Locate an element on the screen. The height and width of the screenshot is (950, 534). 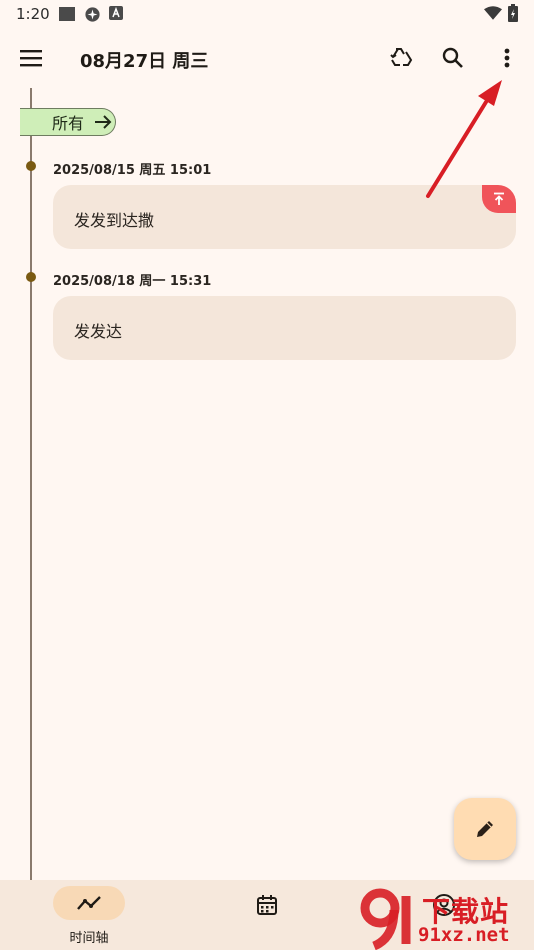
battery-icon is located at coordinates (513, 13).